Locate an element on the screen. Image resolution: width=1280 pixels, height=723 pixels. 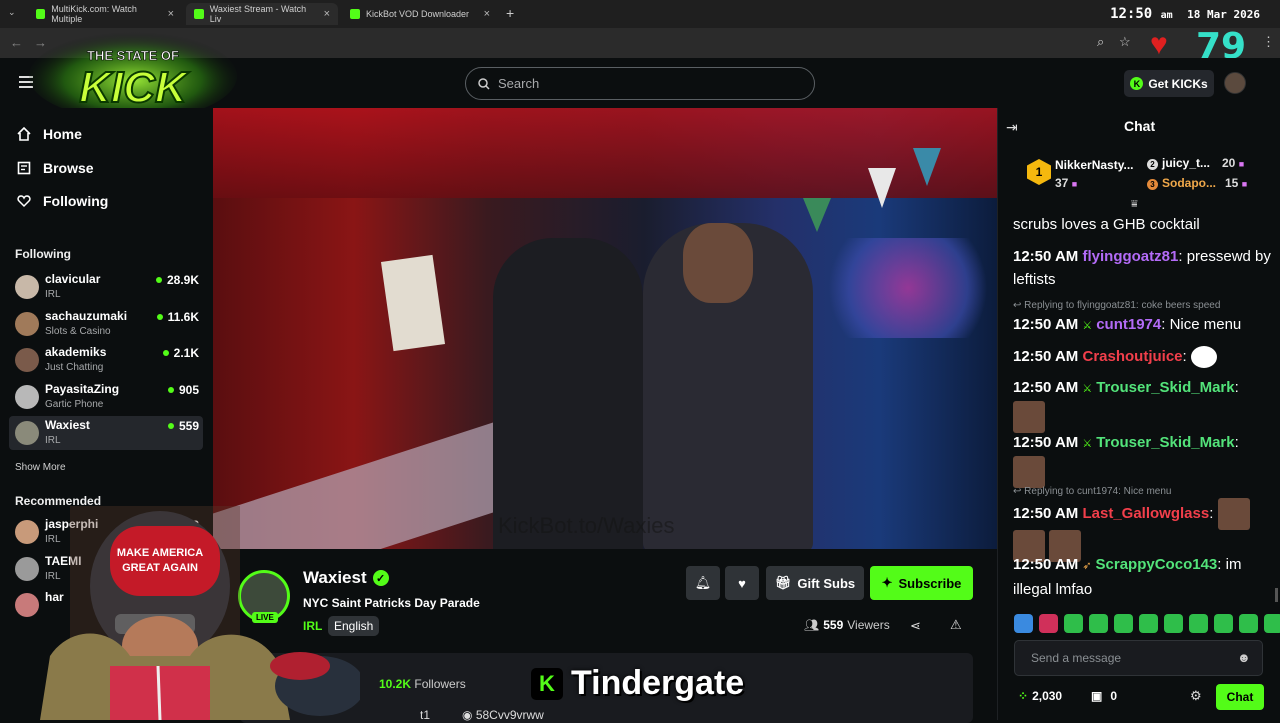
sidebar-channel-waxiest: Waxiest IRL 559 is located at coordinates (106, 433).